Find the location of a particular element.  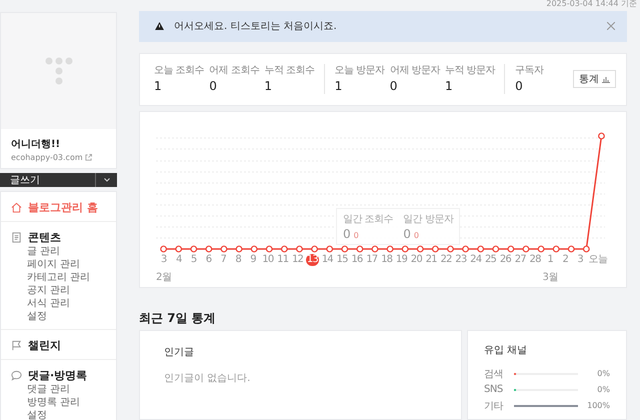

date-label: 25 is located at coordinates (491, 260).